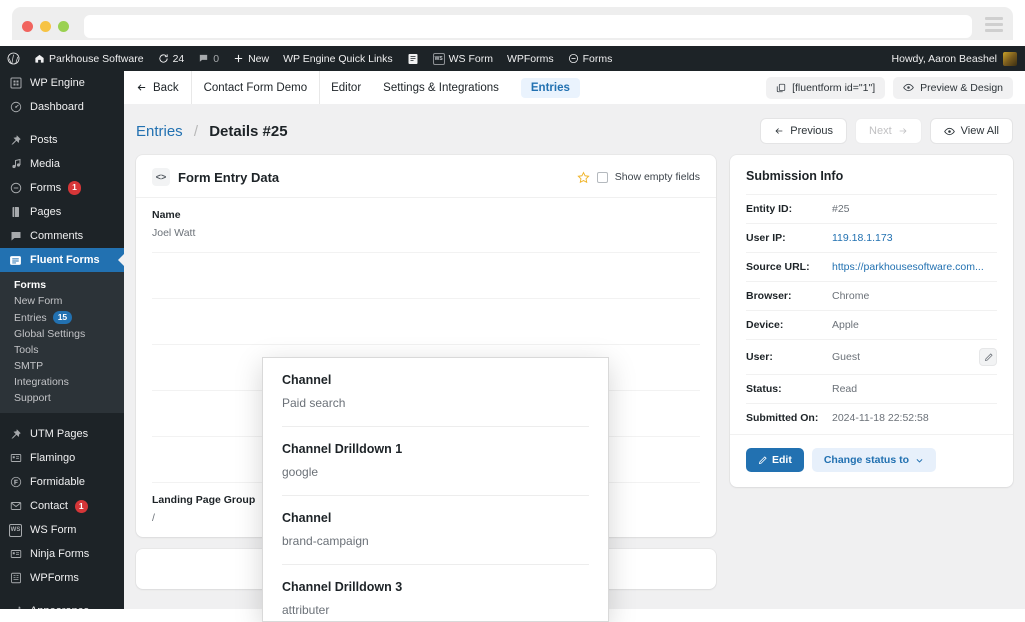 This screenshot has width=1025, height=622. What do you see at coordinates (32, 398) in the screenshot?
I see `submenu-item-label: Support` at bounding box center [32, 398].